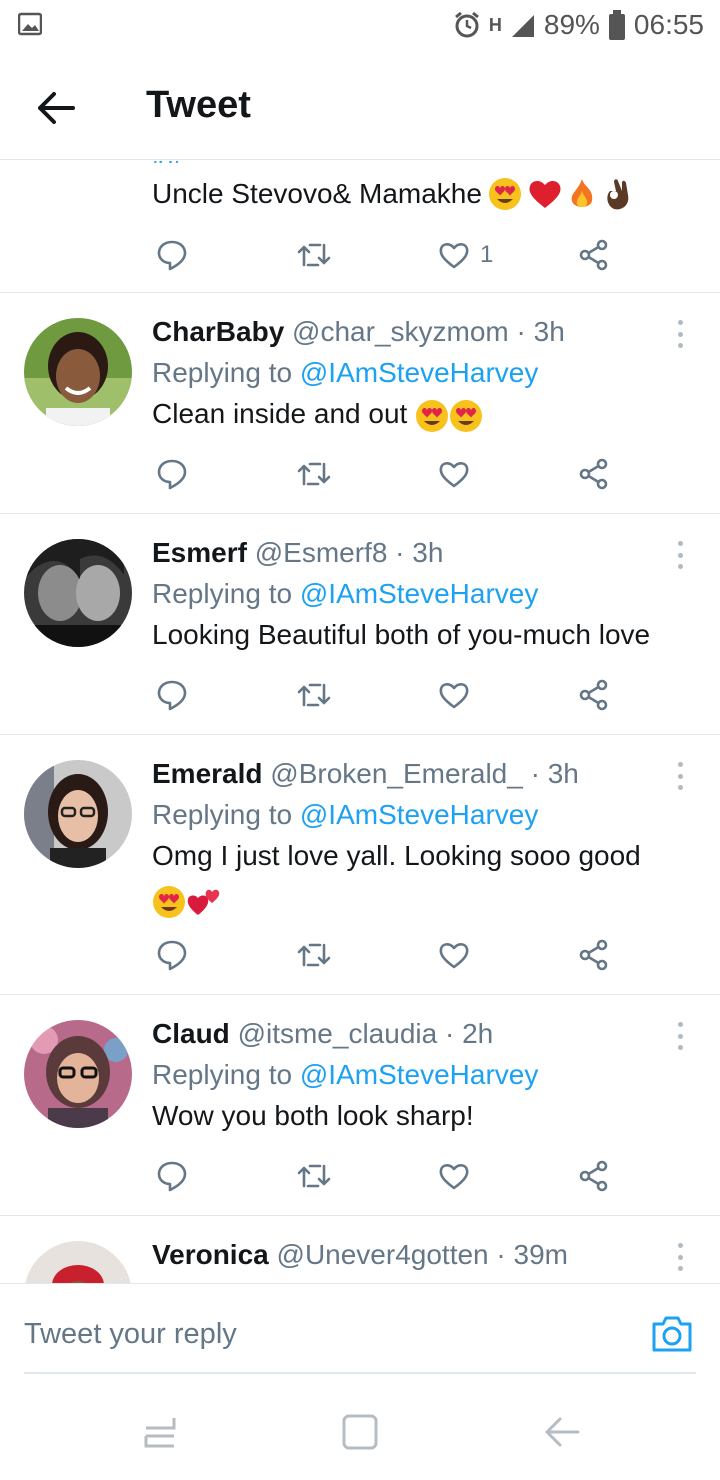 The image size is (720, 1480). What do you see at coordinates (313, 1115) in the screenshot?
I see `tweet-body: Wow you both look sharp!` at bounding box center [313, 1115].